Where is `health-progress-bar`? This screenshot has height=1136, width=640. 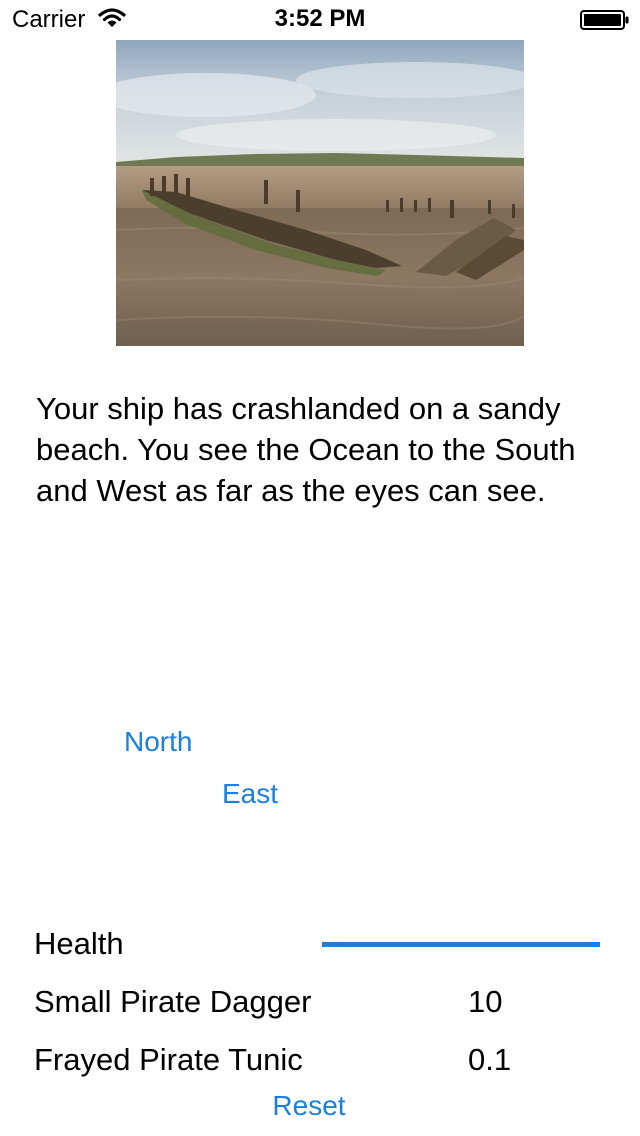
health-progress-bar is located at coordinates (461, 944).